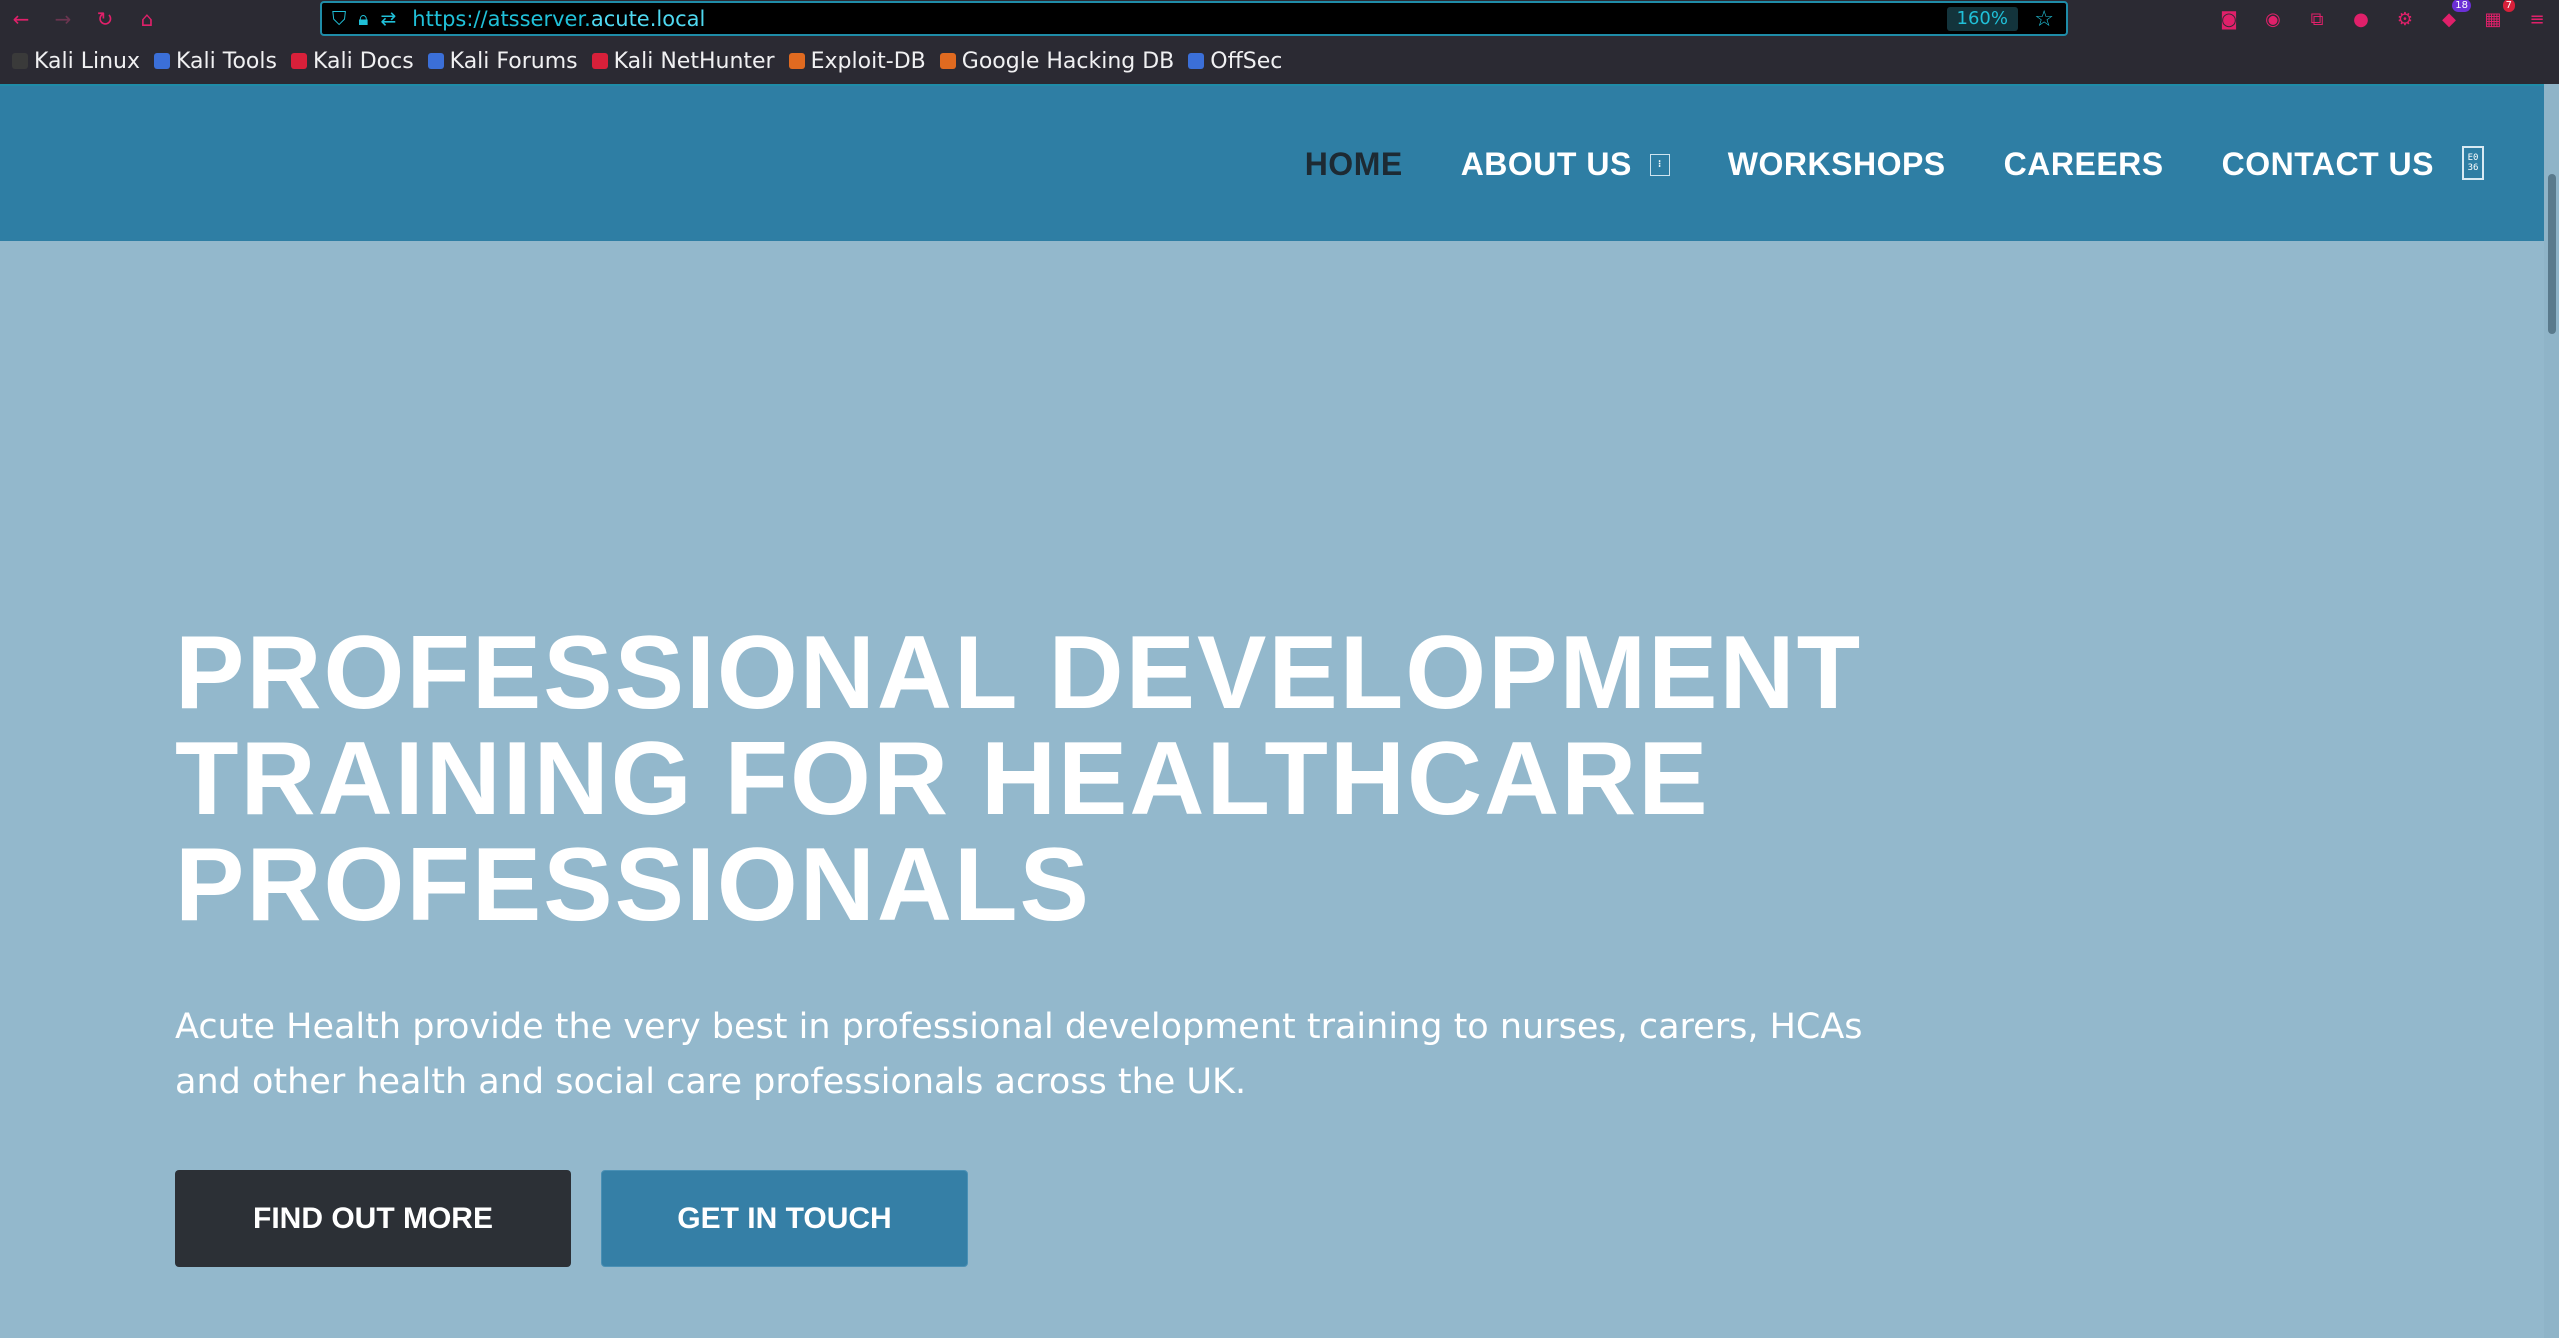  I want to click on nav-home: HOME, so click(1354, 164).